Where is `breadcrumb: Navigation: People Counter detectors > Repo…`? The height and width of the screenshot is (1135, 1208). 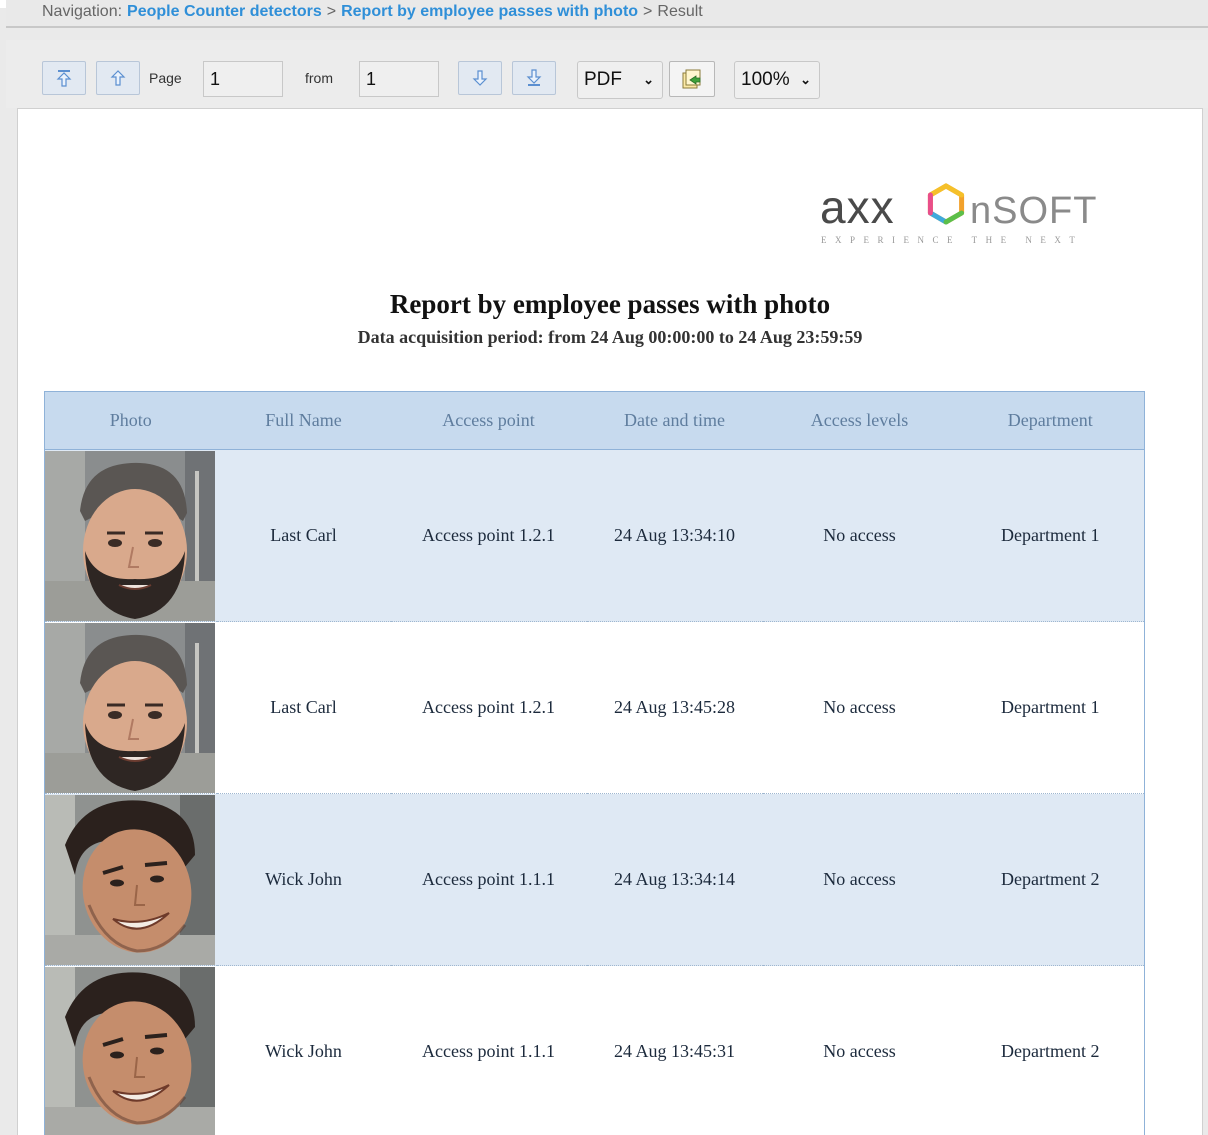
breadcrumb: Navigation: People Counter detectors > Repo… is located at coordinates (607, 14).